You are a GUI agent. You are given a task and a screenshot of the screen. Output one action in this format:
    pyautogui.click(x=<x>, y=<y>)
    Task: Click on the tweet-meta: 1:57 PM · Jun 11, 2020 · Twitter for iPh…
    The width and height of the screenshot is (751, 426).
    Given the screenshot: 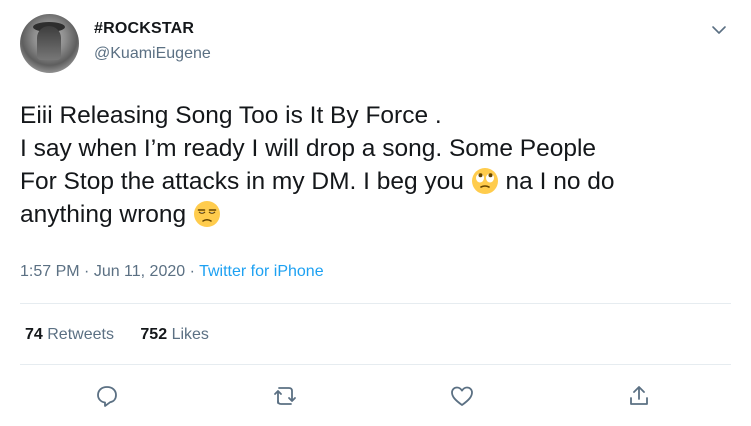 What is the action you would take?
    pyautogui.click(x=172, y=272)
    